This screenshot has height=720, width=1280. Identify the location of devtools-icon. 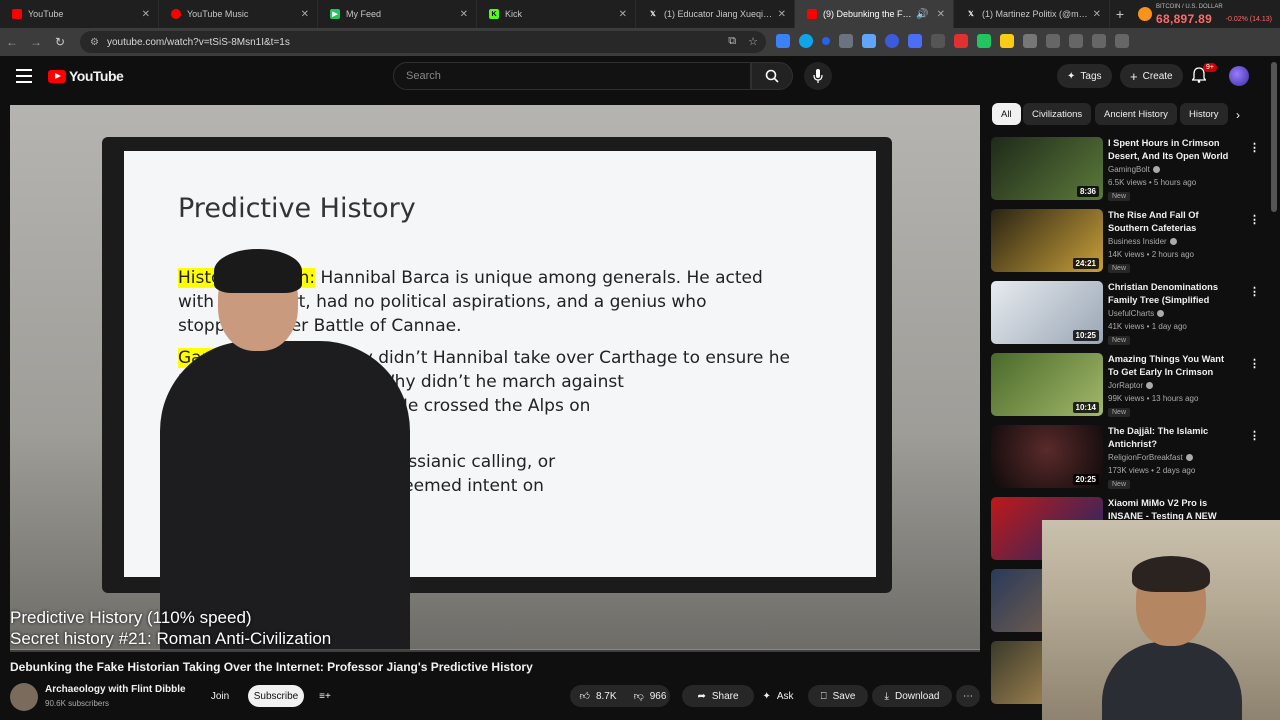
(1122, 41).